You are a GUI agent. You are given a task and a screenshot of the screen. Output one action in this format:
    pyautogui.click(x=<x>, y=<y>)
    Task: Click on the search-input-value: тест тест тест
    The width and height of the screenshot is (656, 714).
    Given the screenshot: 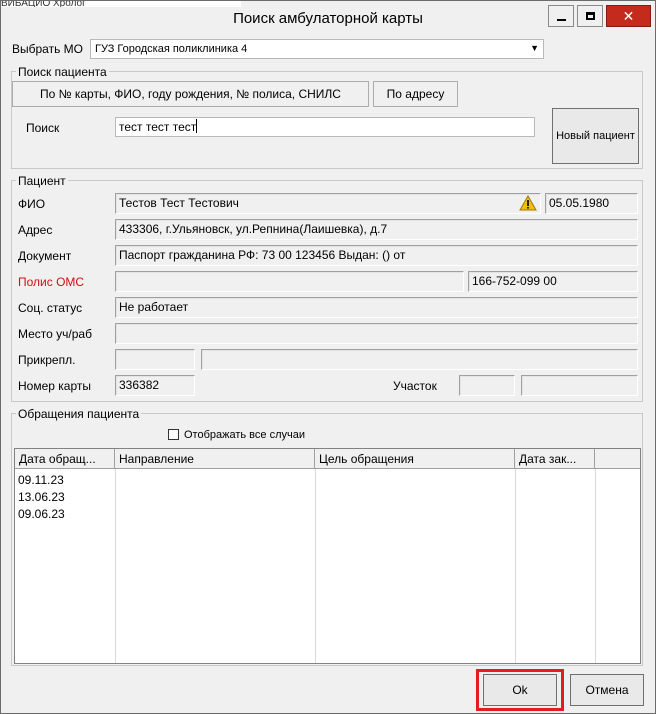 What is the action you would take?
    pyautogui.click(x=158, y=127)
    